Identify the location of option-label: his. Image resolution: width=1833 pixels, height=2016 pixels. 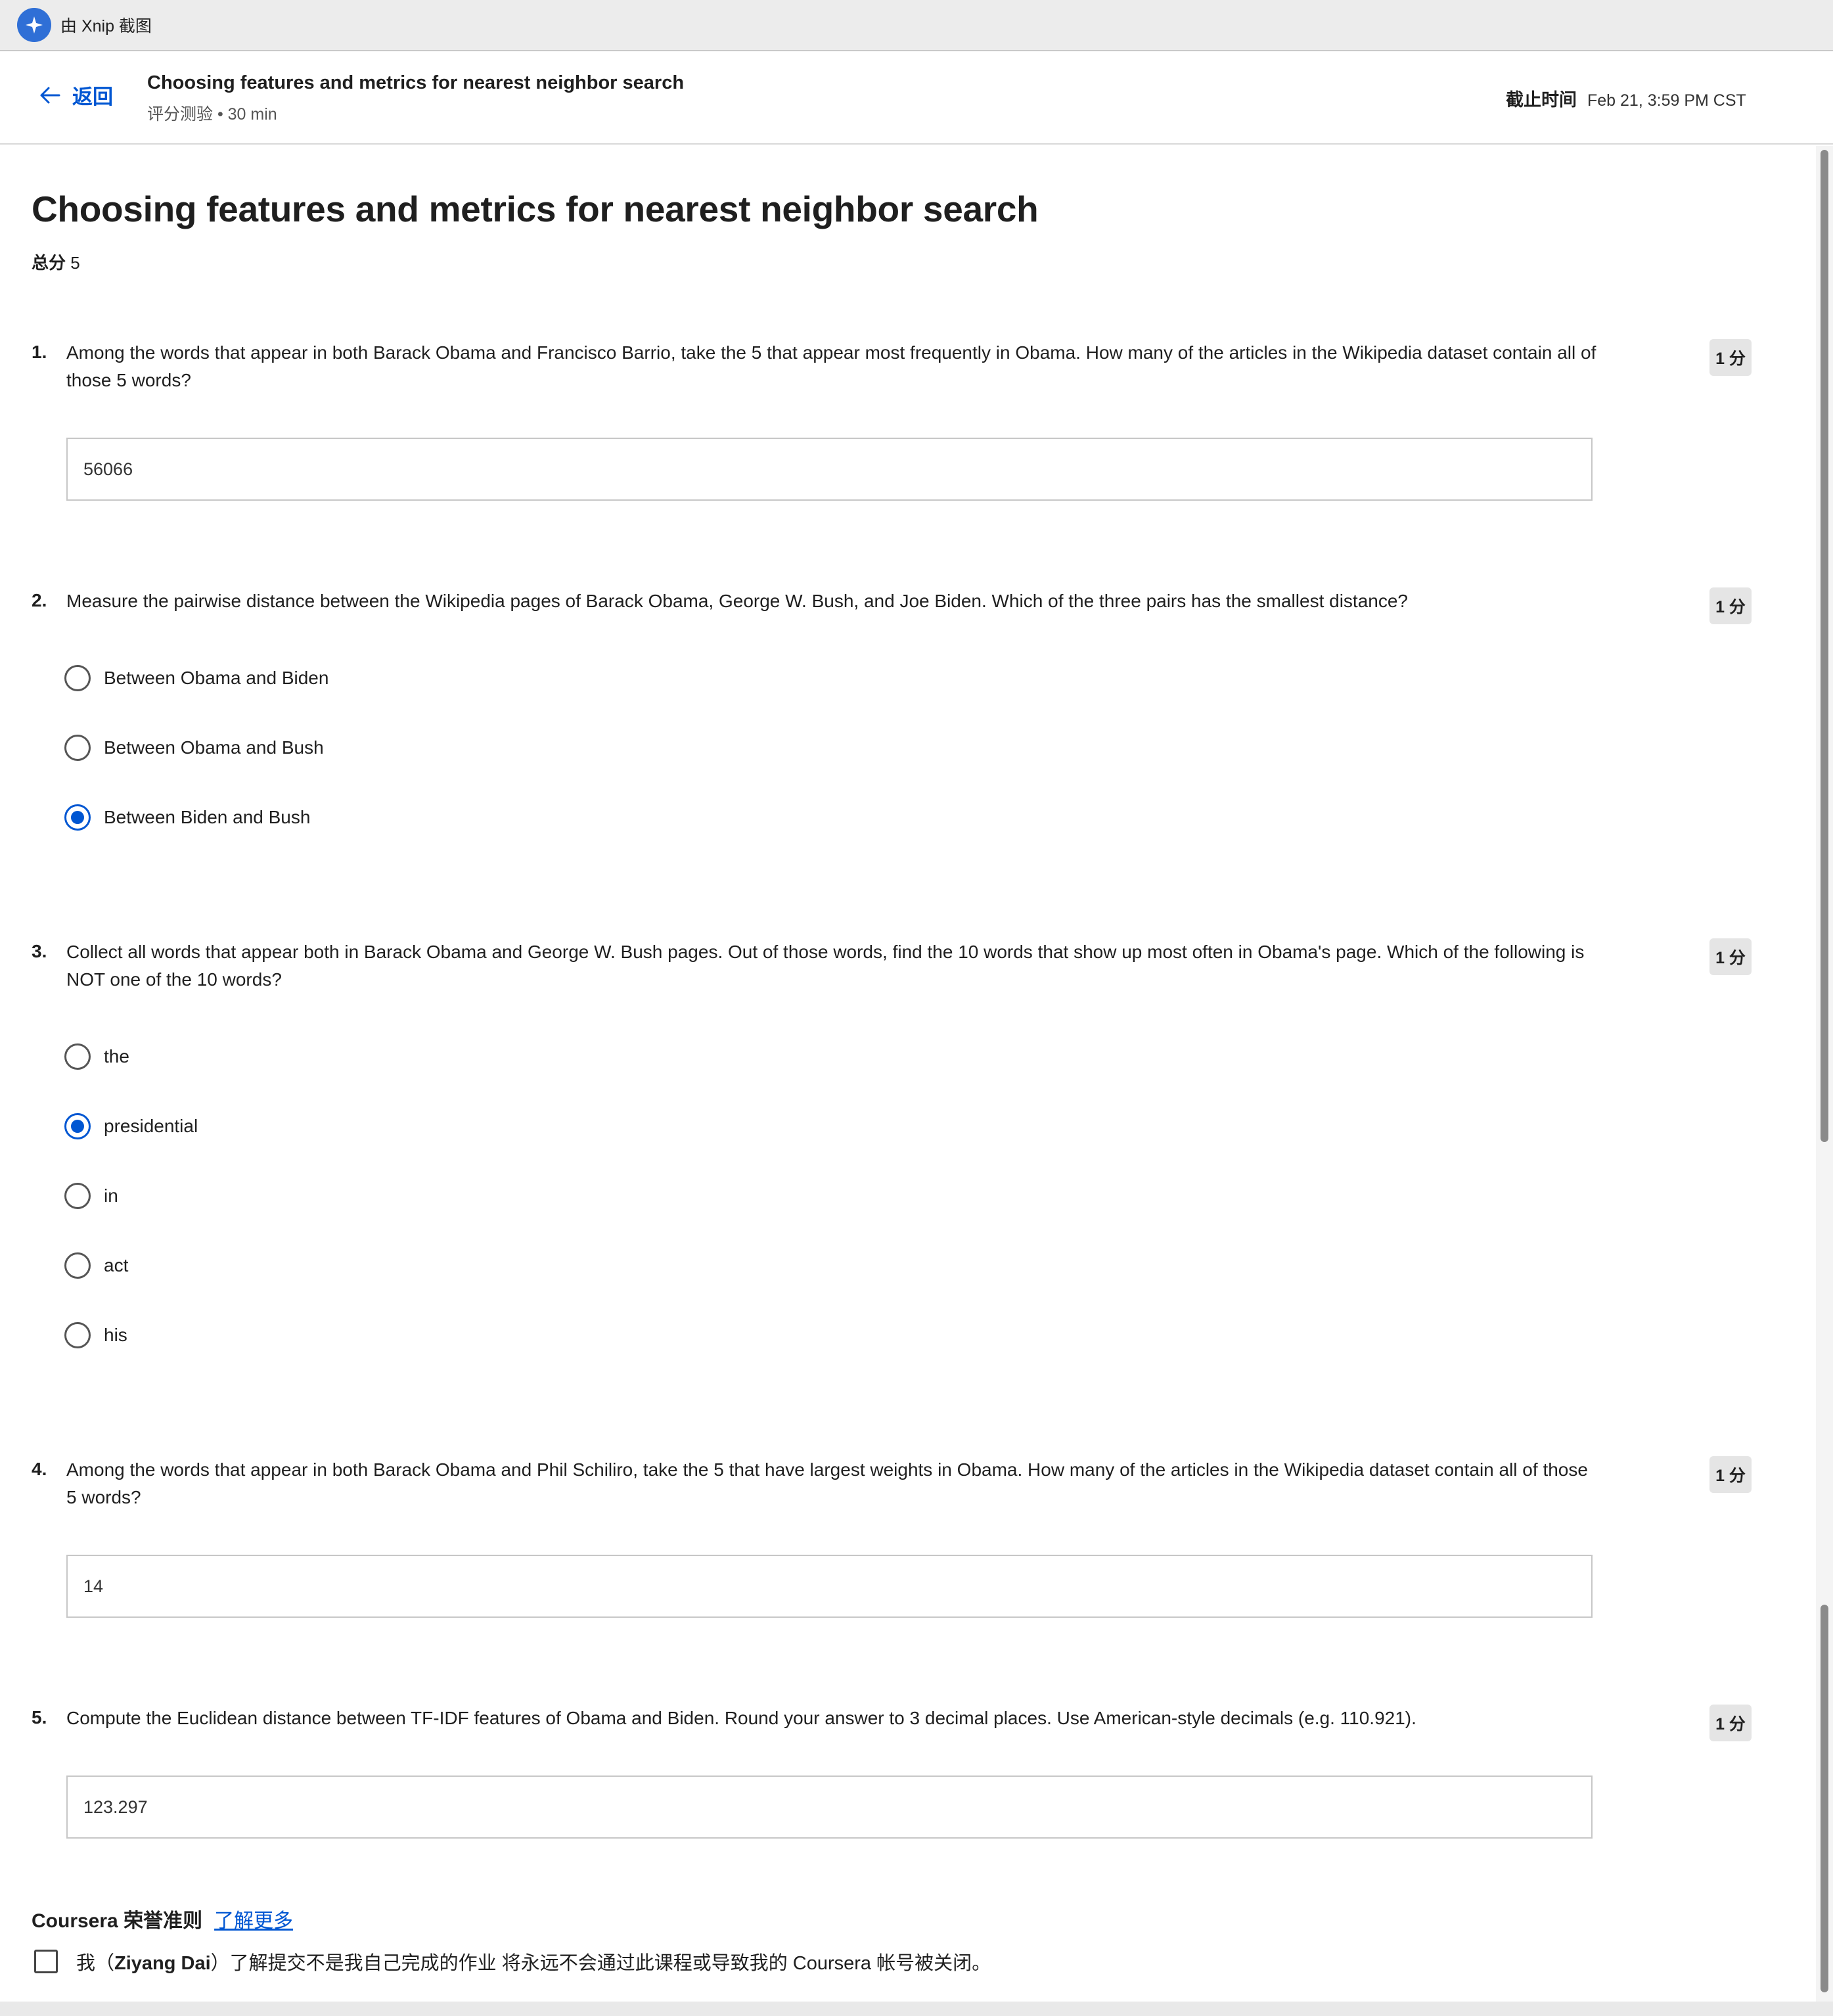
(115, 1335).